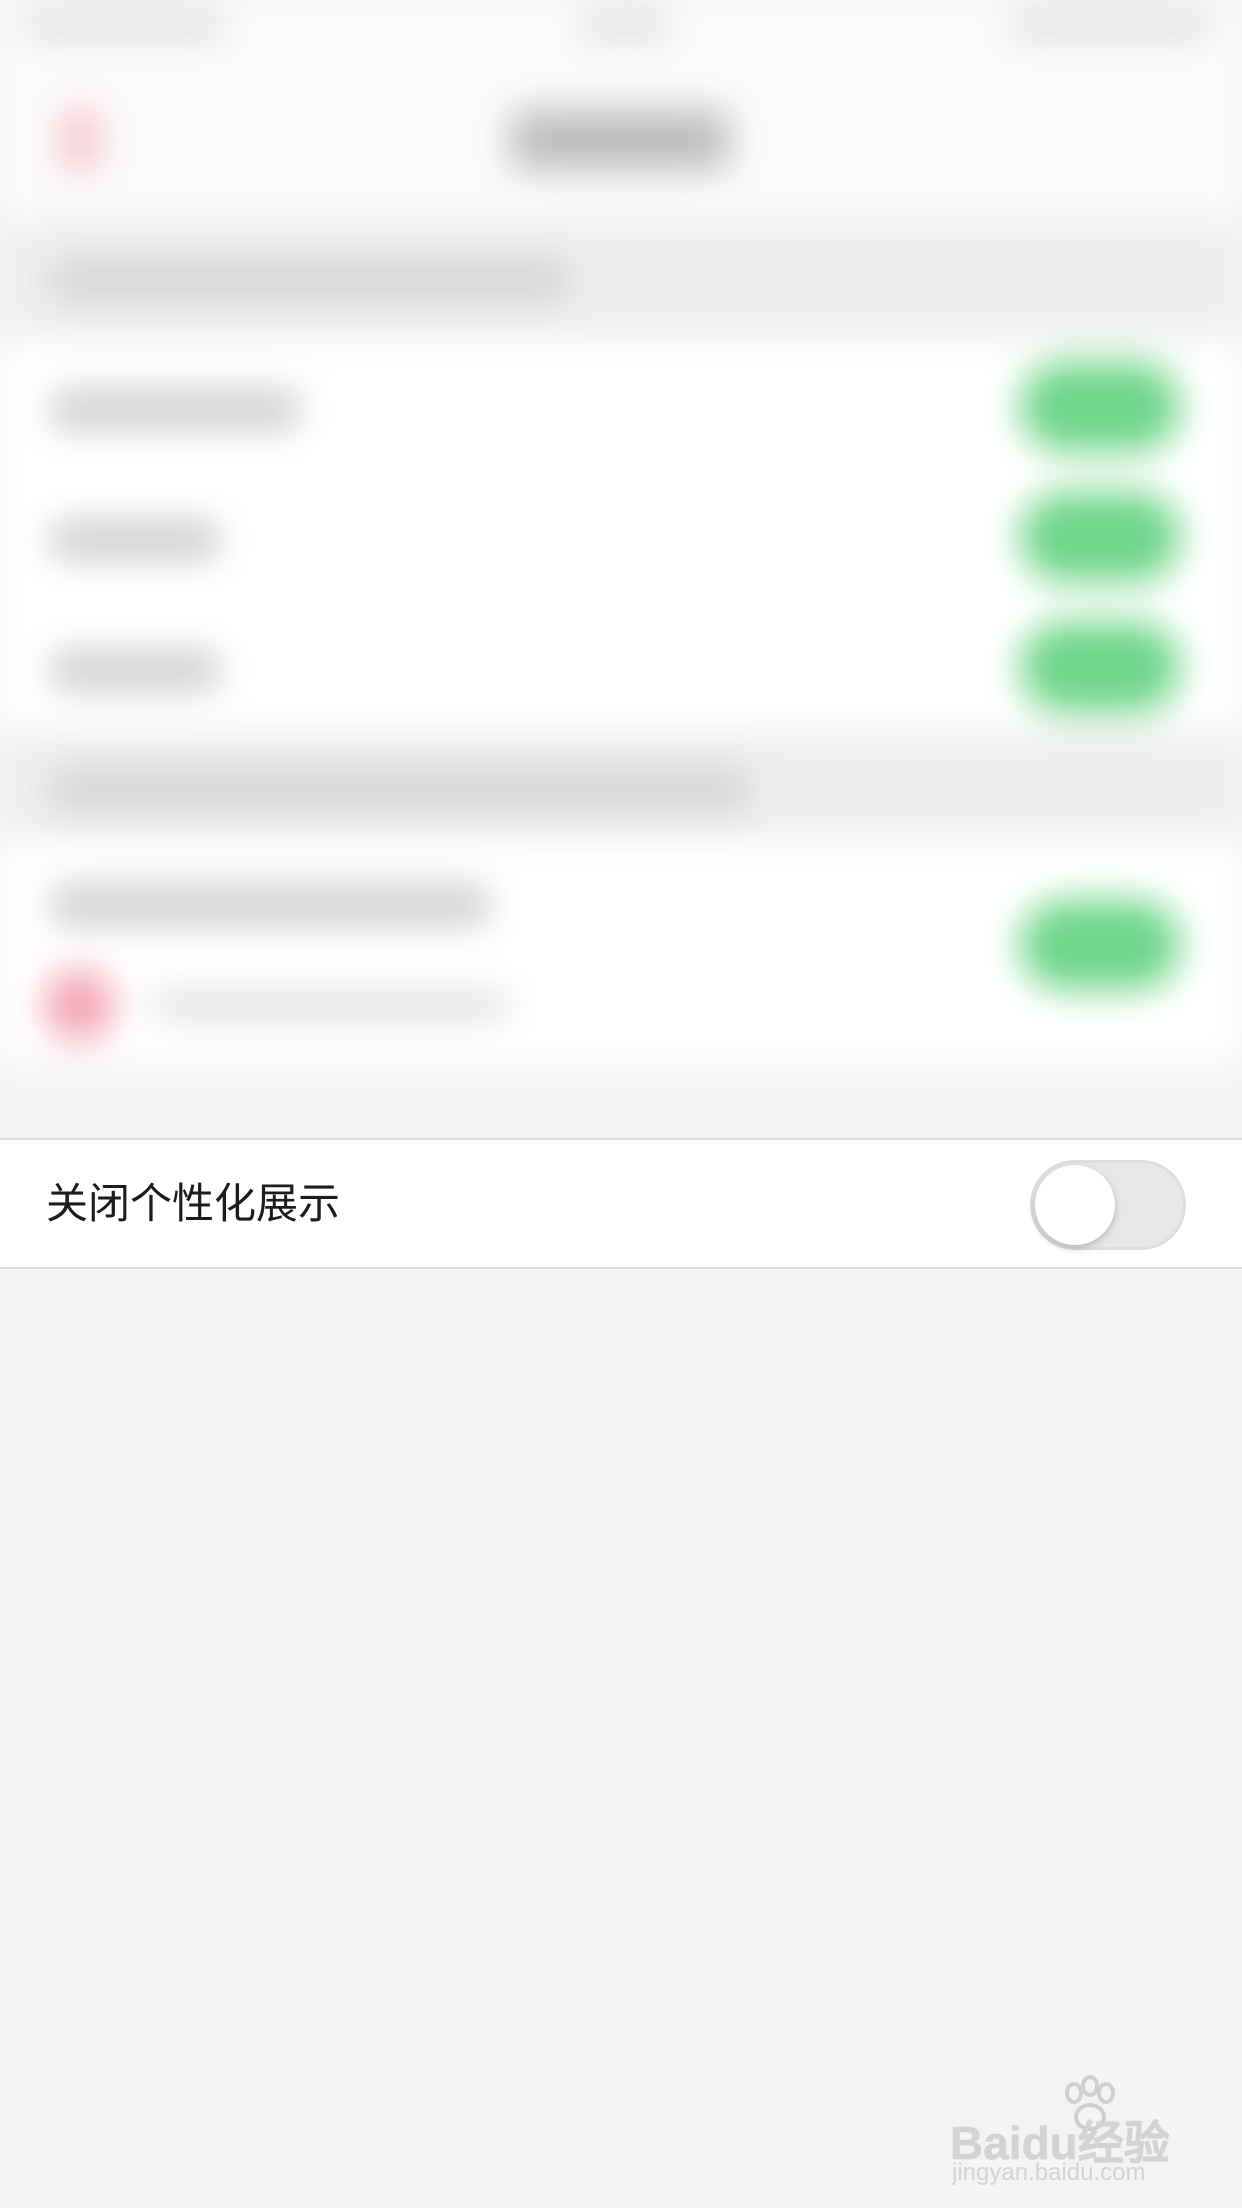 This screenshot has width=1242, height=2208. What do you see at coordinates (1110, 25) in the screenshot?
I see `status-bar-right` at bounding box center [1110, 25].